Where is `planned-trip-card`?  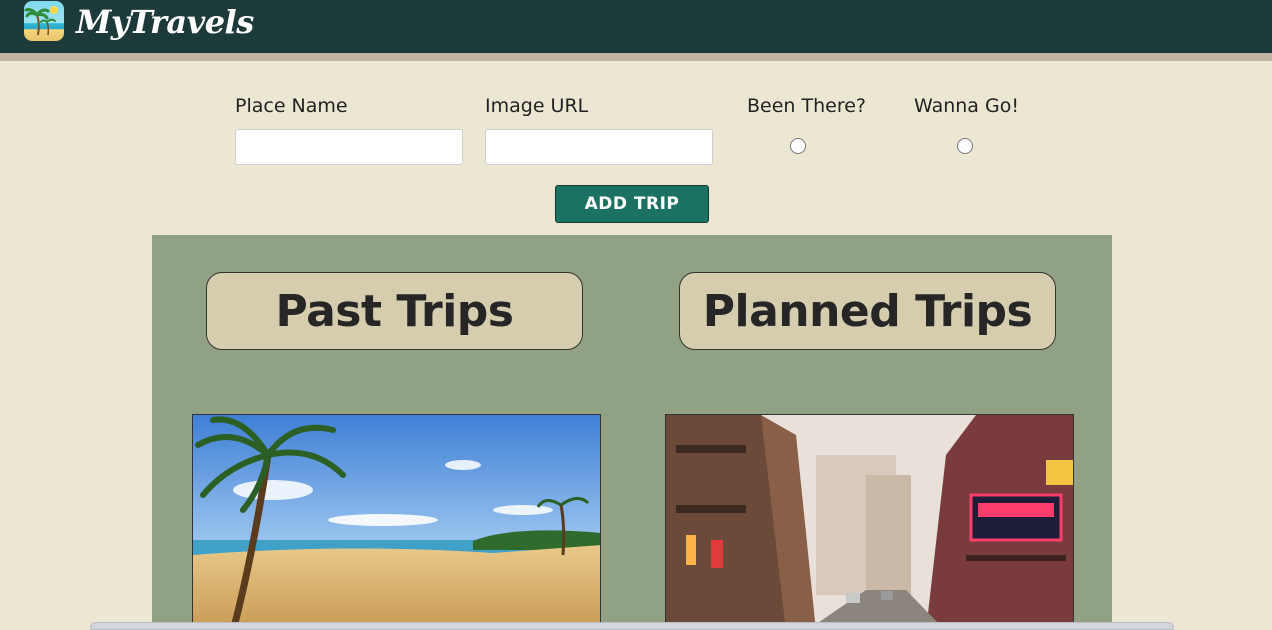
planned-trip-card is located at coordinates (869, 522).